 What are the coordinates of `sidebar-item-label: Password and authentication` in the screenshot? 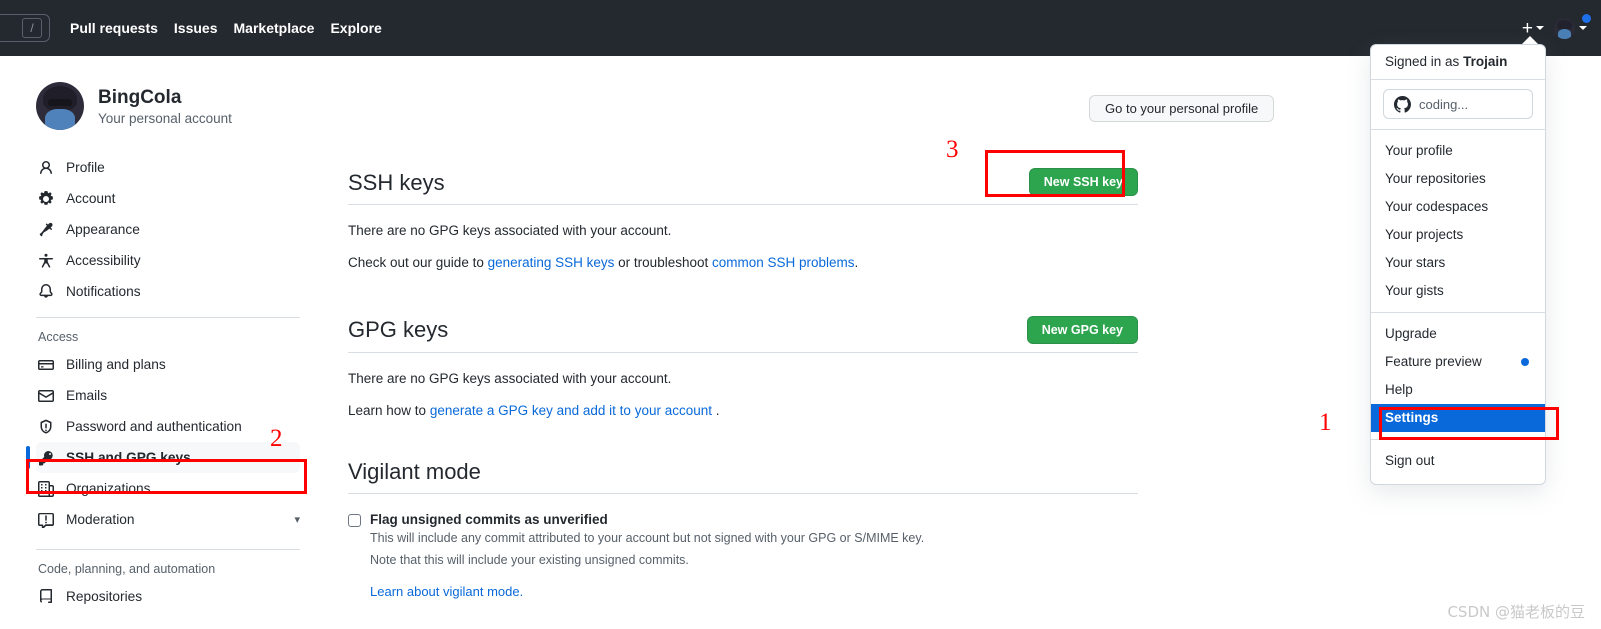 It's located at (154, 426).